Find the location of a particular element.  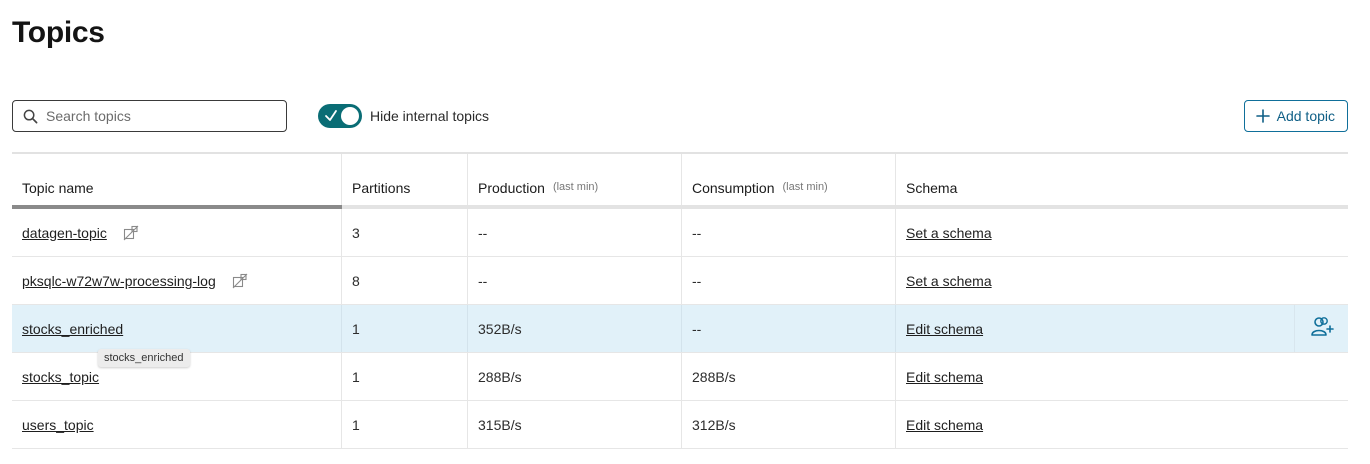

consumption-cell: 288B/s is located at coordinates (789, 376).